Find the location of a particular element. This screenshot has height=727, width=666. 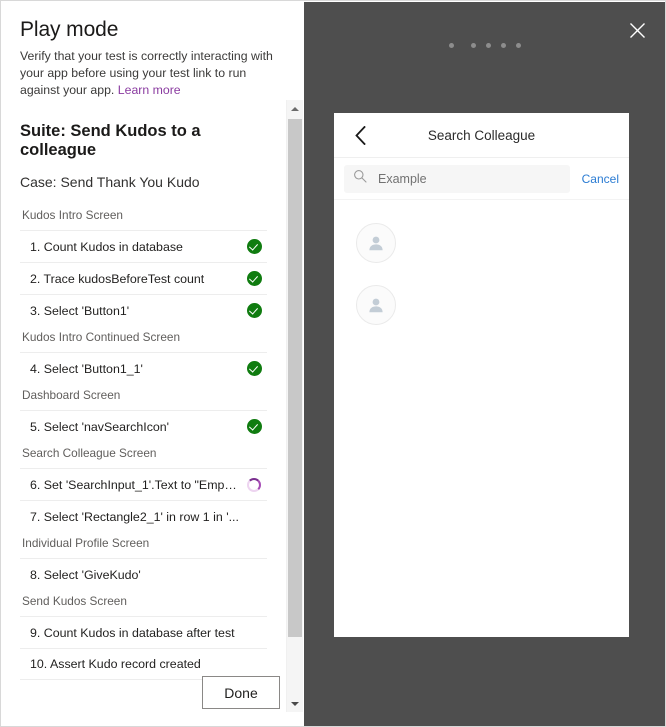

test-step-row: 3. Select 'Button1' is located at coordinates (143, 310).